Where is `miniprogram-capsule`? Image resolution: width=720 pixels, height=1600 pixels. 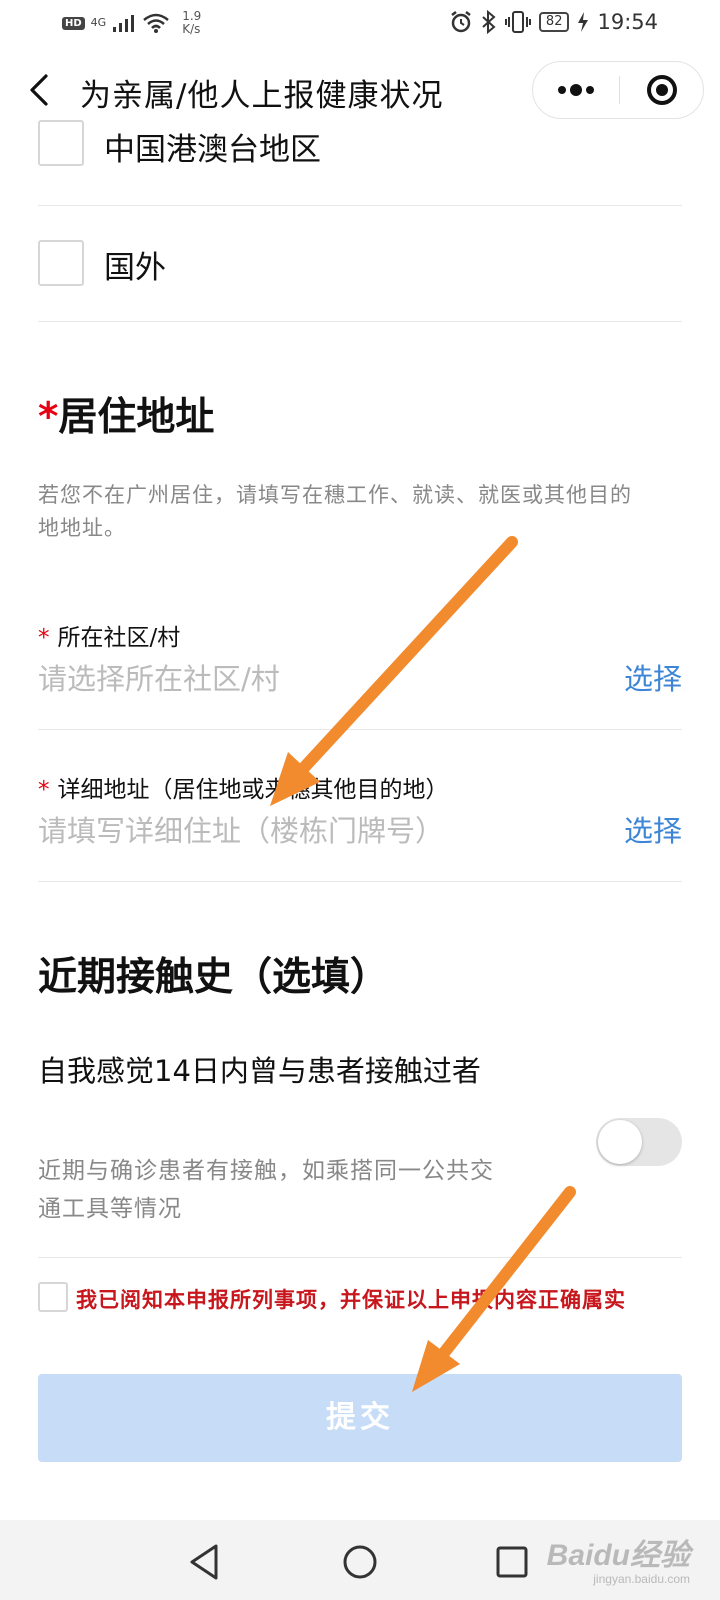 miniprogram-capsule is located at coordinates (618, 90).